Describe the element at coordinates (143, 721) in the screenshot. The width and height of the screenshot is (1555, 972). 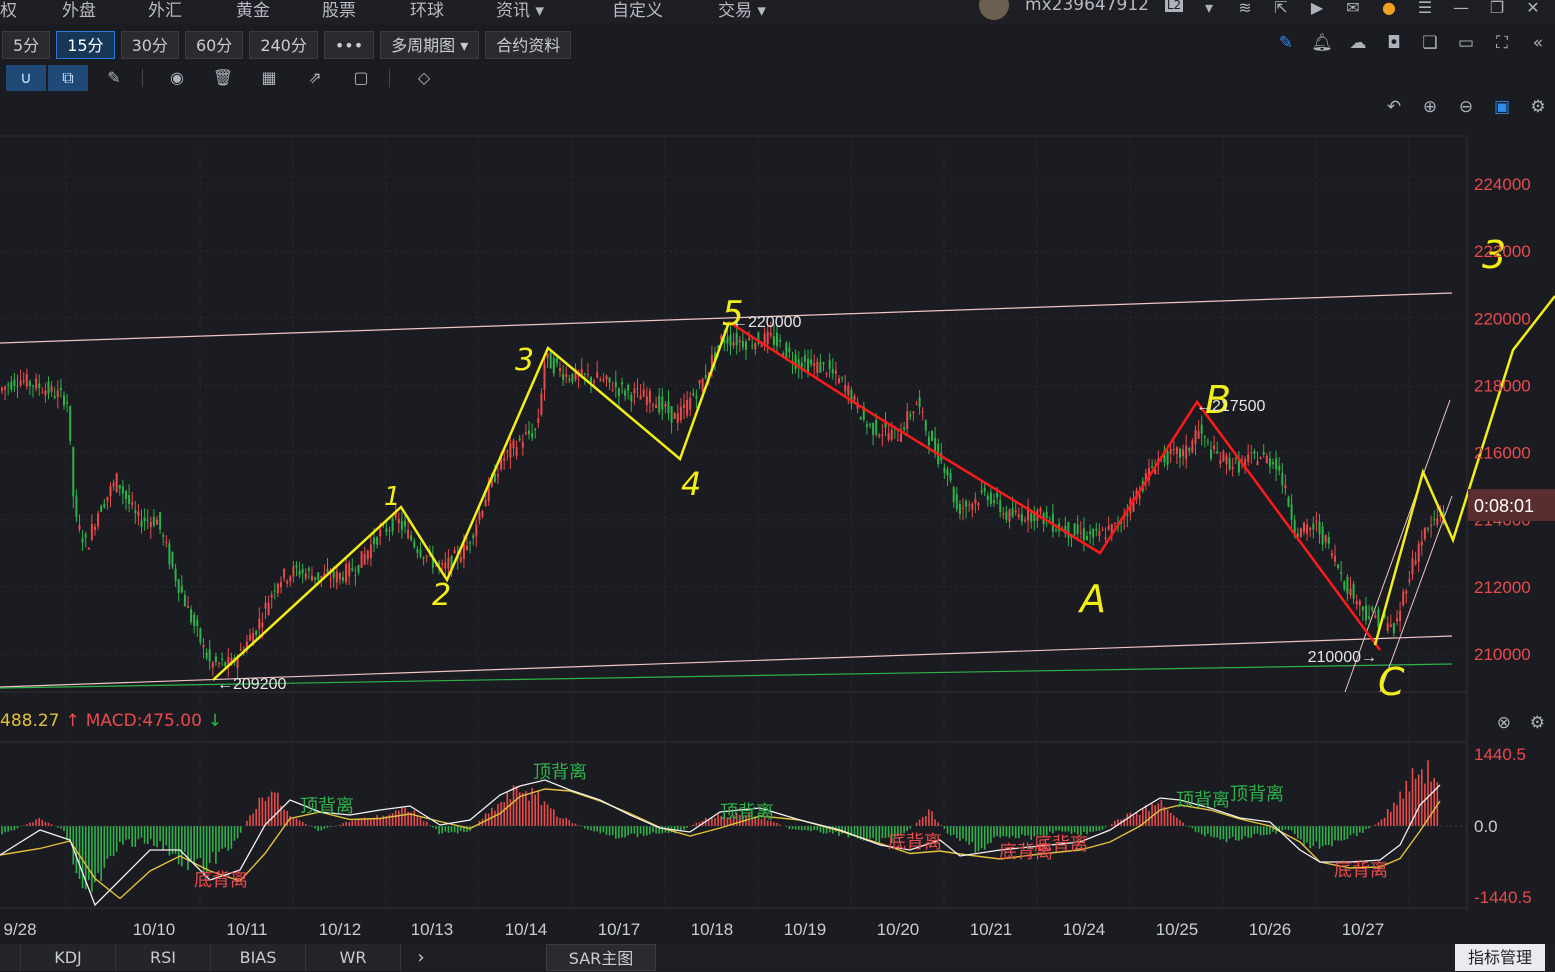
I see `macd-value: MACD:475.00` at that location.